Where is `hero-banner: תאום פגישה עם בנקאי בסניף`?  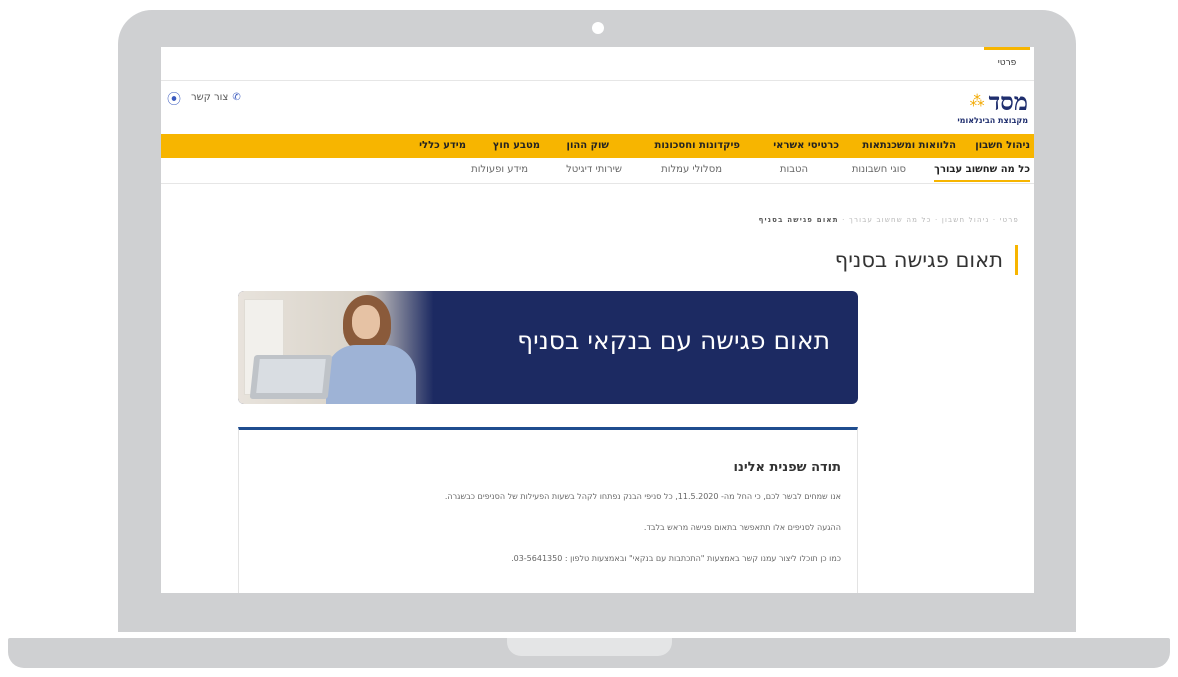 hero-banner: תאום פגישה עם בנקאי בסניף is located at coordinates (548, 347).